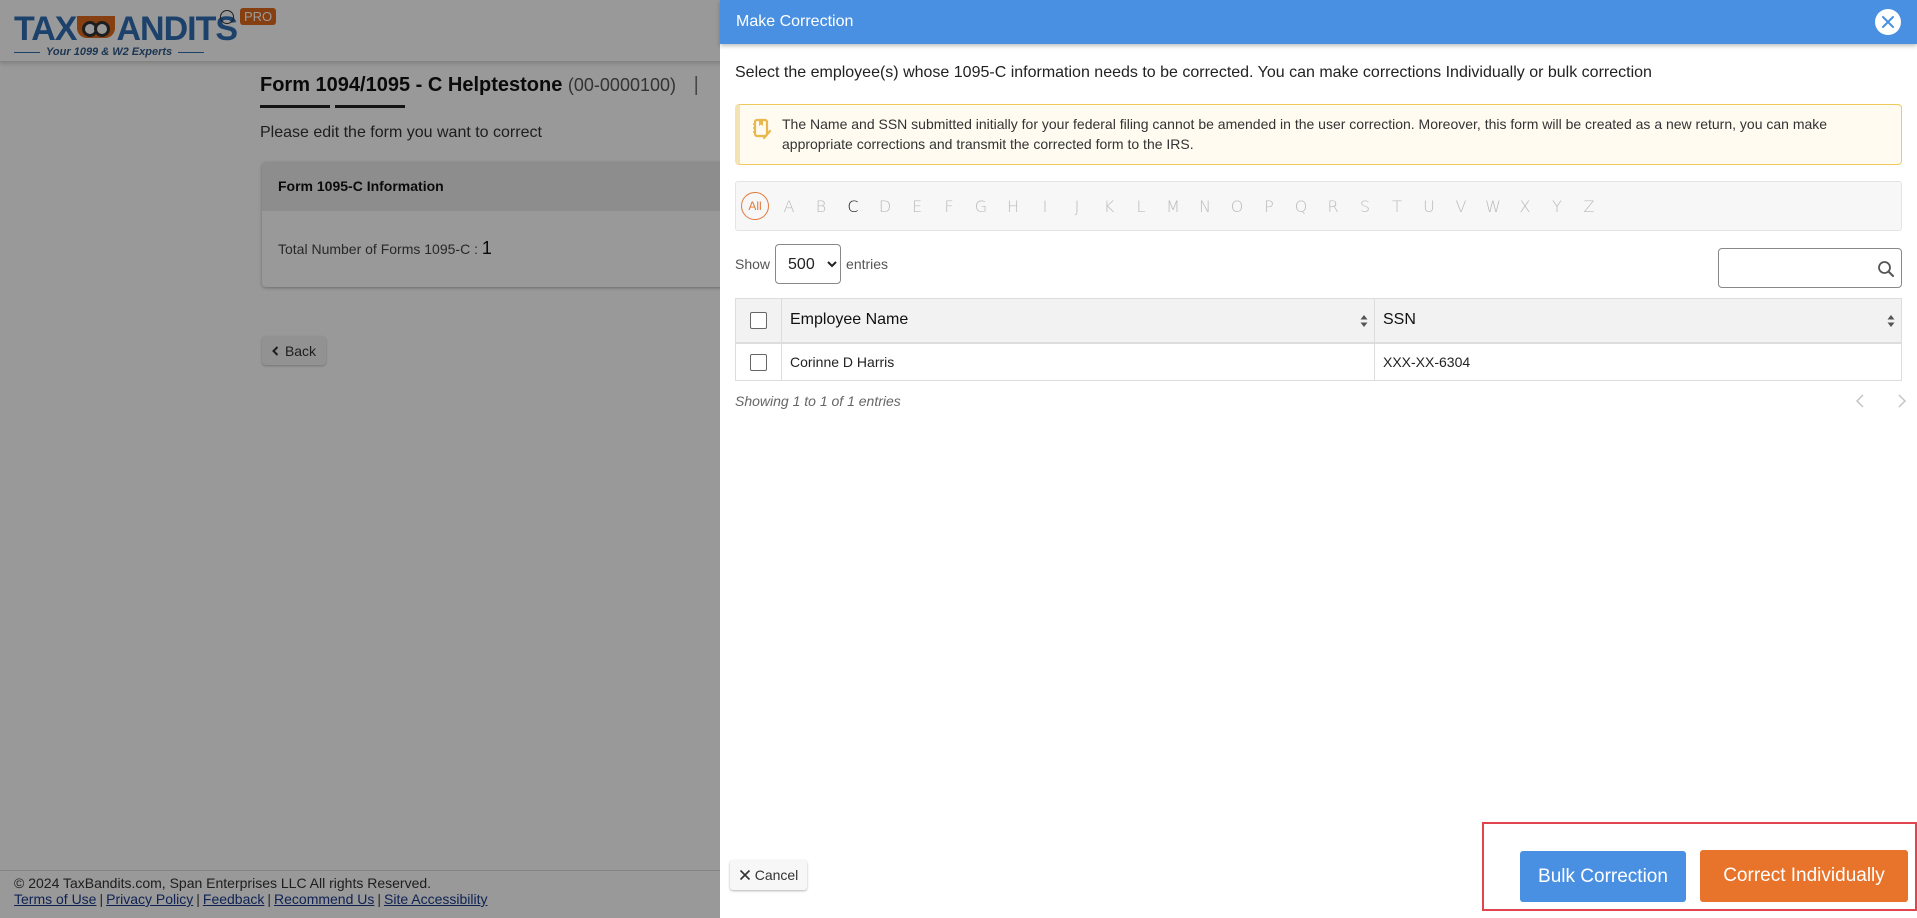 The width and height of the screenshot is (1917, 918). What do you see at coordinates (1365, 206) in the screenshot?
I see `alpha-filter-s: S` at bounding box center [1365, 206].